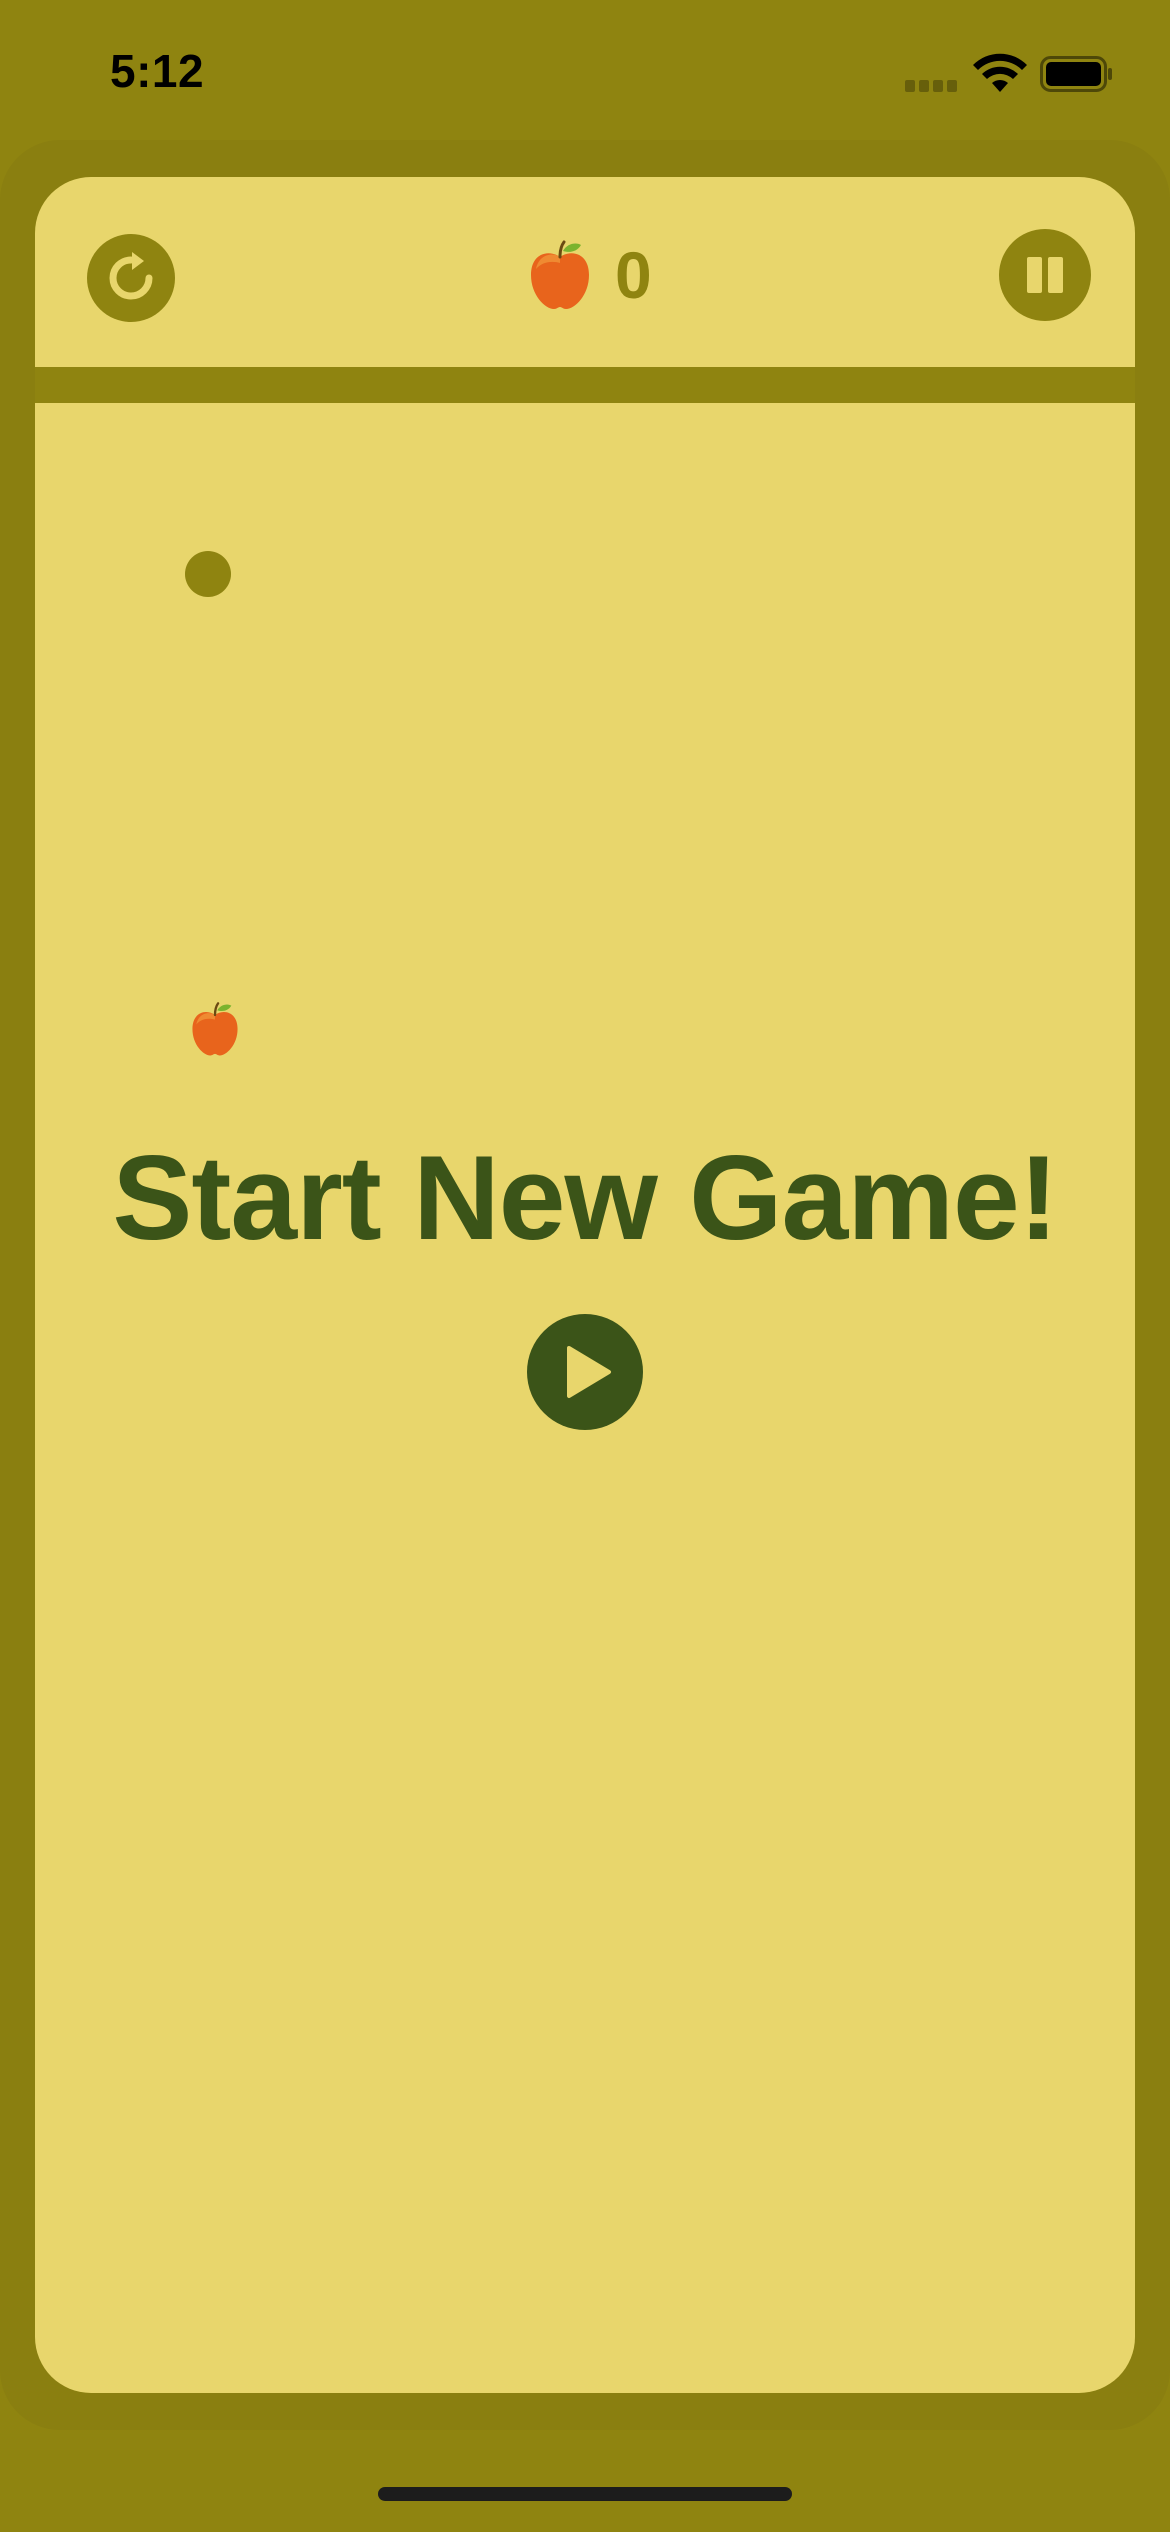  Describe the element at coordinates (1076, 74) in the screenshot. I see `battery-full-icon` at that location.